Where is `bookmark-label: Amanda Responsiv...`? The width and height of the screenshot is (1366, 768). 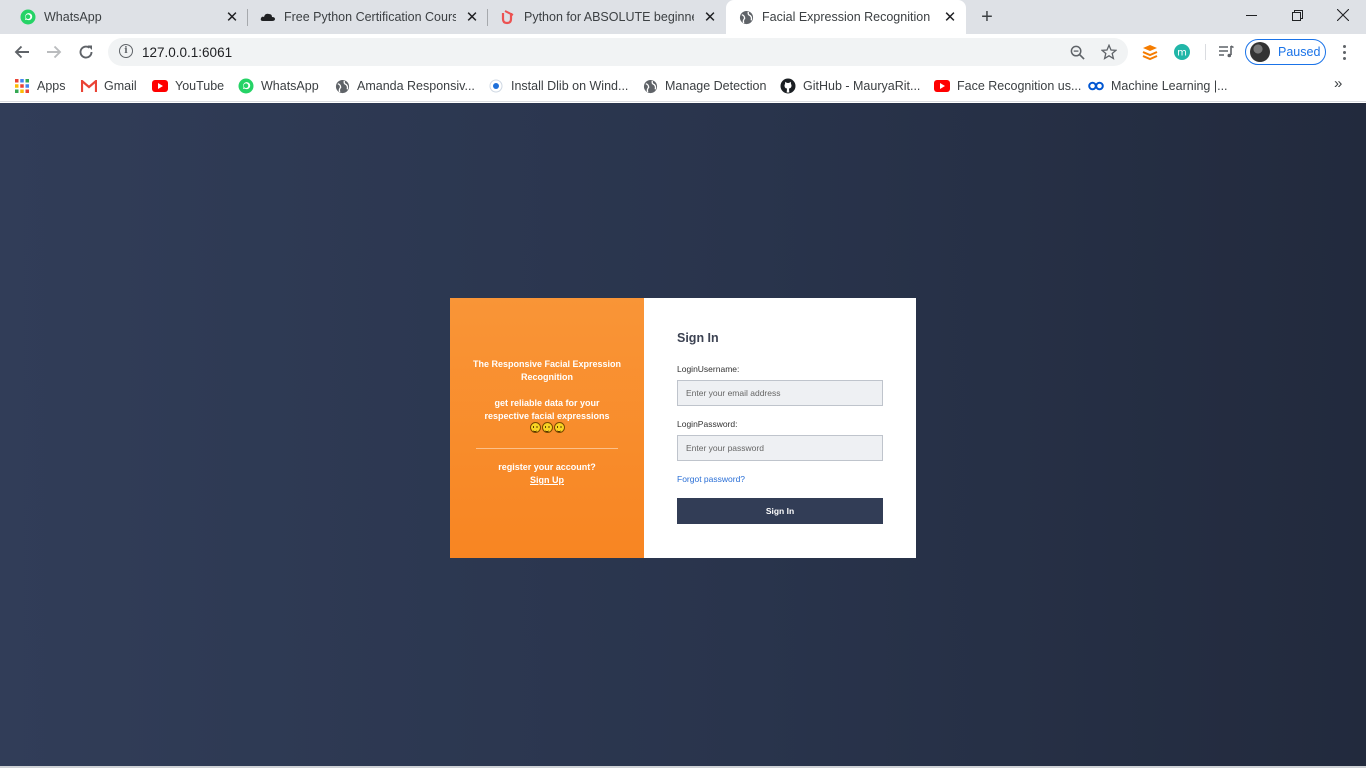
bookmark-label: Amanda Responsiv... is located at coordinates (416, 86).